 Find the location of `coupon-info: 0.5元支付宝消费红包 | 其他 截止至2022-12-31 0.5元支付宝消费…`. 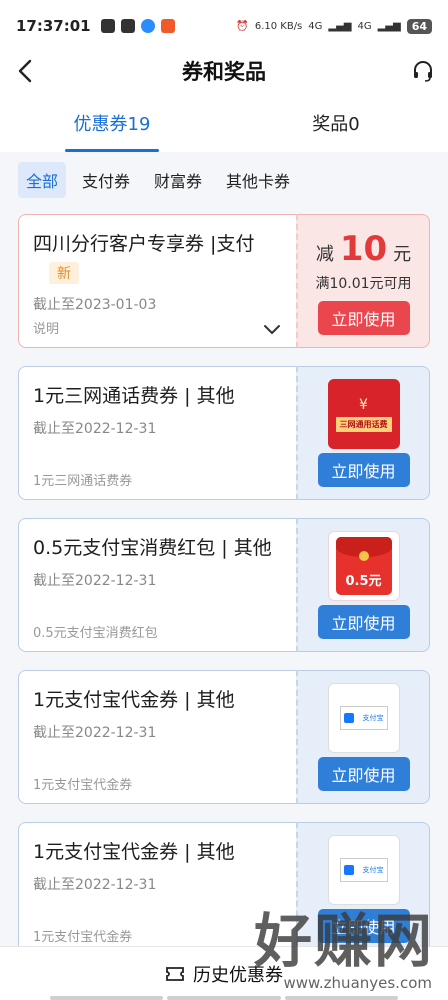

coupon-info: 0.5元支付宝消费红包 | 其他 截止至2022-12-31 0.5元支付宝消费… is located at coordinates (157, 585).